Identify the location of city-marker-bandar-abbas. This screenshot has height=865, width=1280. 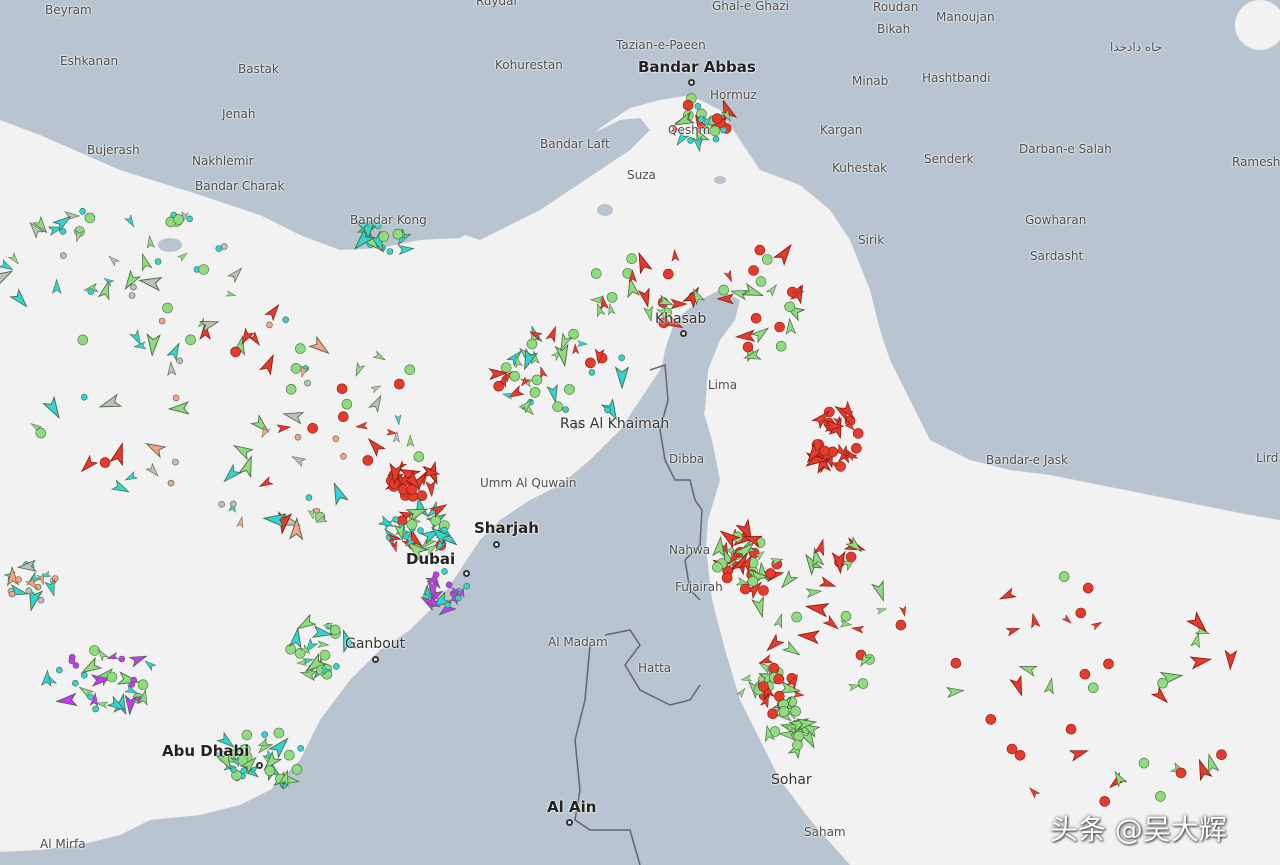
(691, 82).